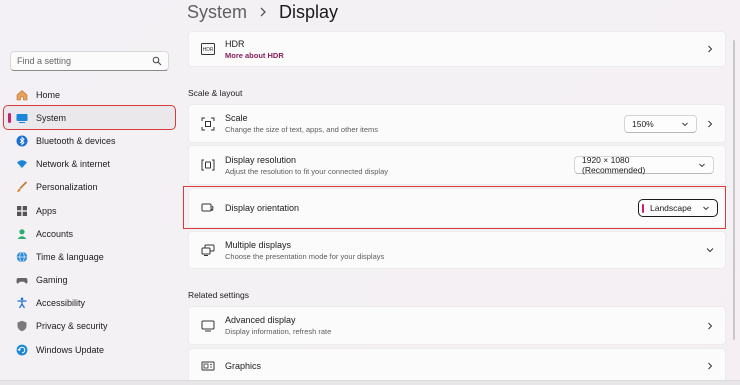 The image size is (740, 385). Describe the element at coordinates (236, 118) in the screenshot. I see `scale-title: Scale` at that location.